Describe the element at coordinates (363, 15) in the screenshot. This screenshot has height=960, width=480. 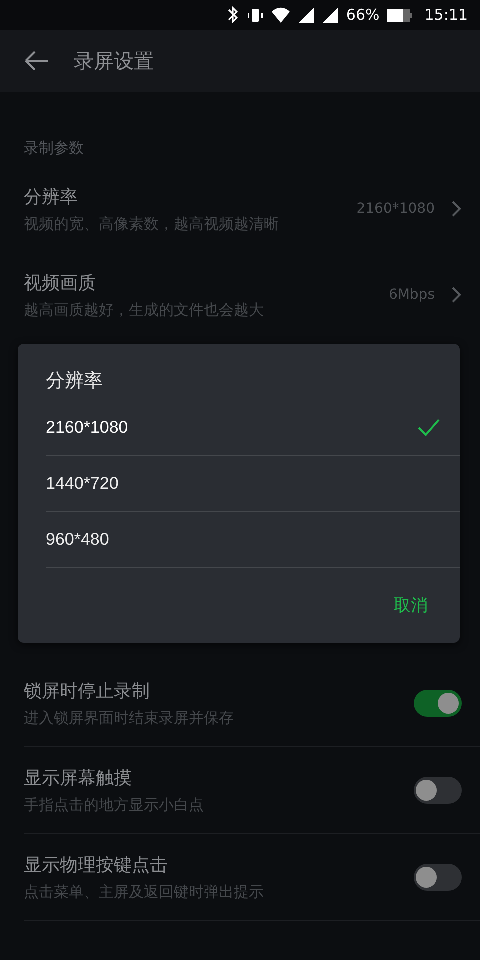
I see `battery-percent: 66%` at that location.